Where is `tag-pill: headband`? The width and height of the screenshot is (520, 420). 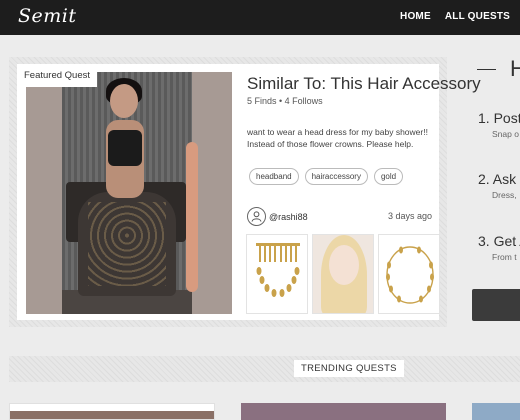
tag-pill: headband is located at coordinates (274, 176).